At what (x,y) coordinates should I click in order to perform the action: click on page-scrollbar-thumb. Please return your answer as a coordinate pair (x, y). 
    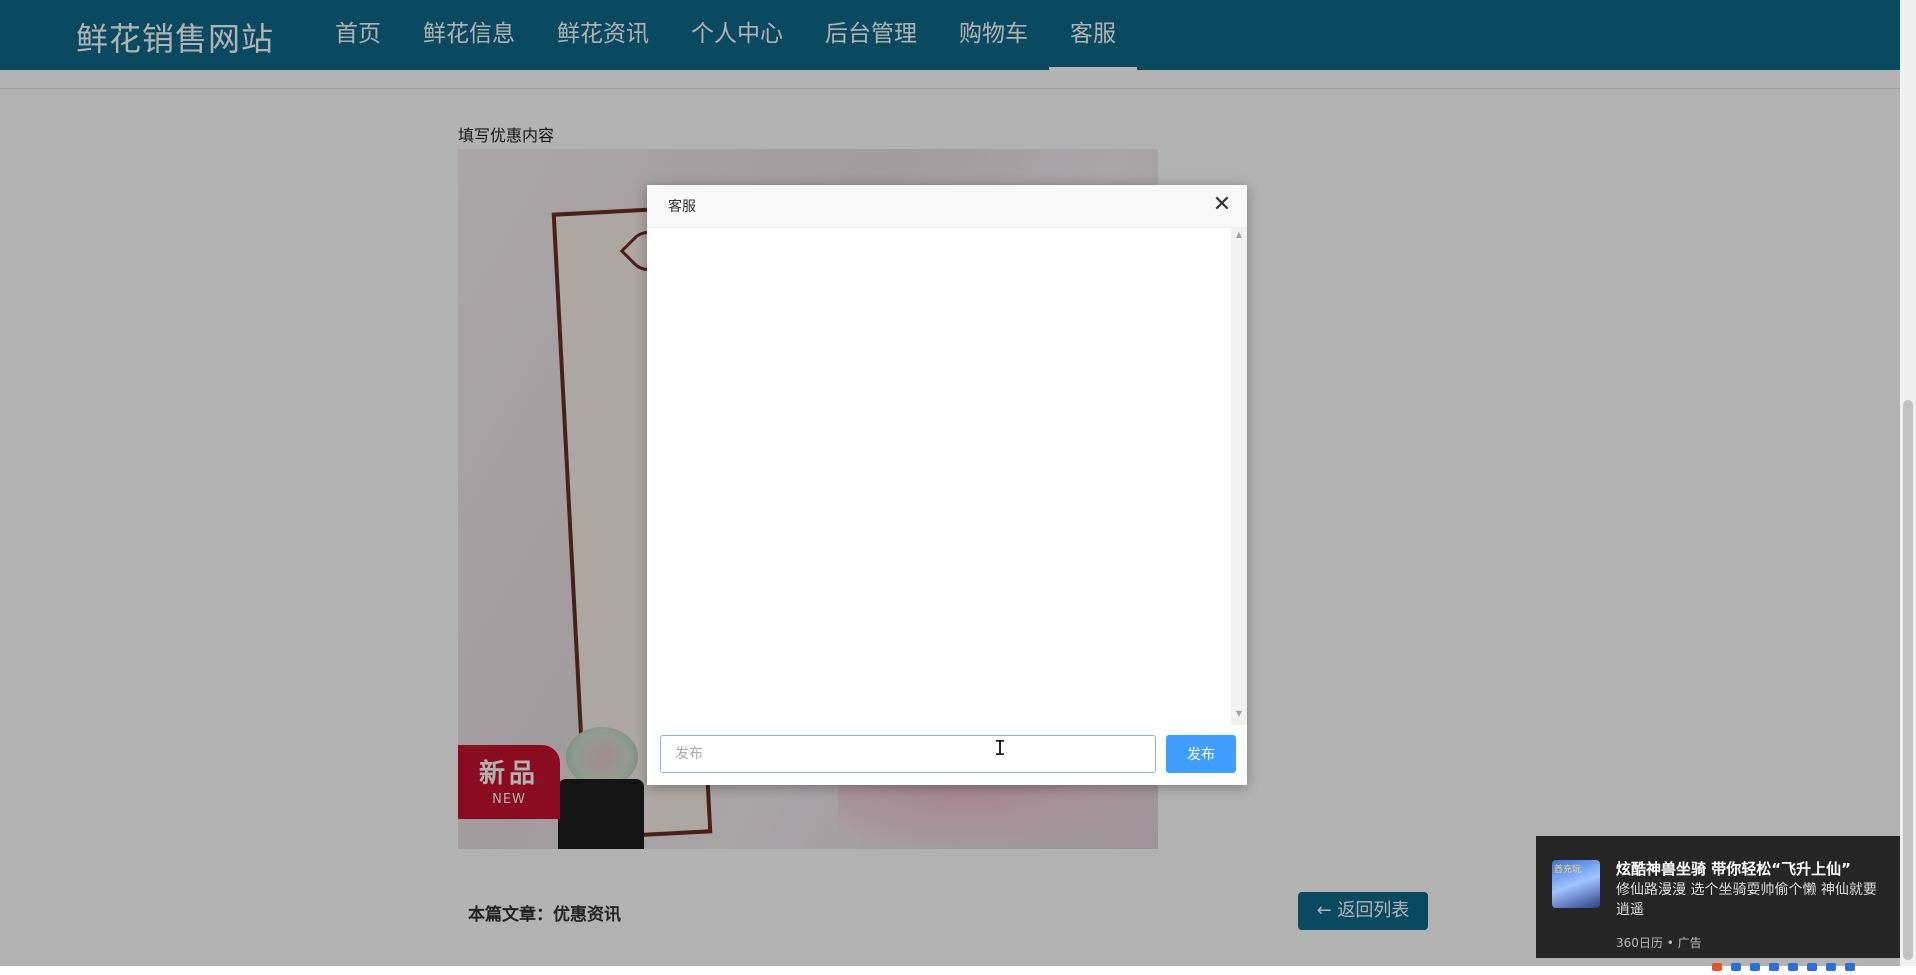
    Looking at the image, I should click on (1908, 680).